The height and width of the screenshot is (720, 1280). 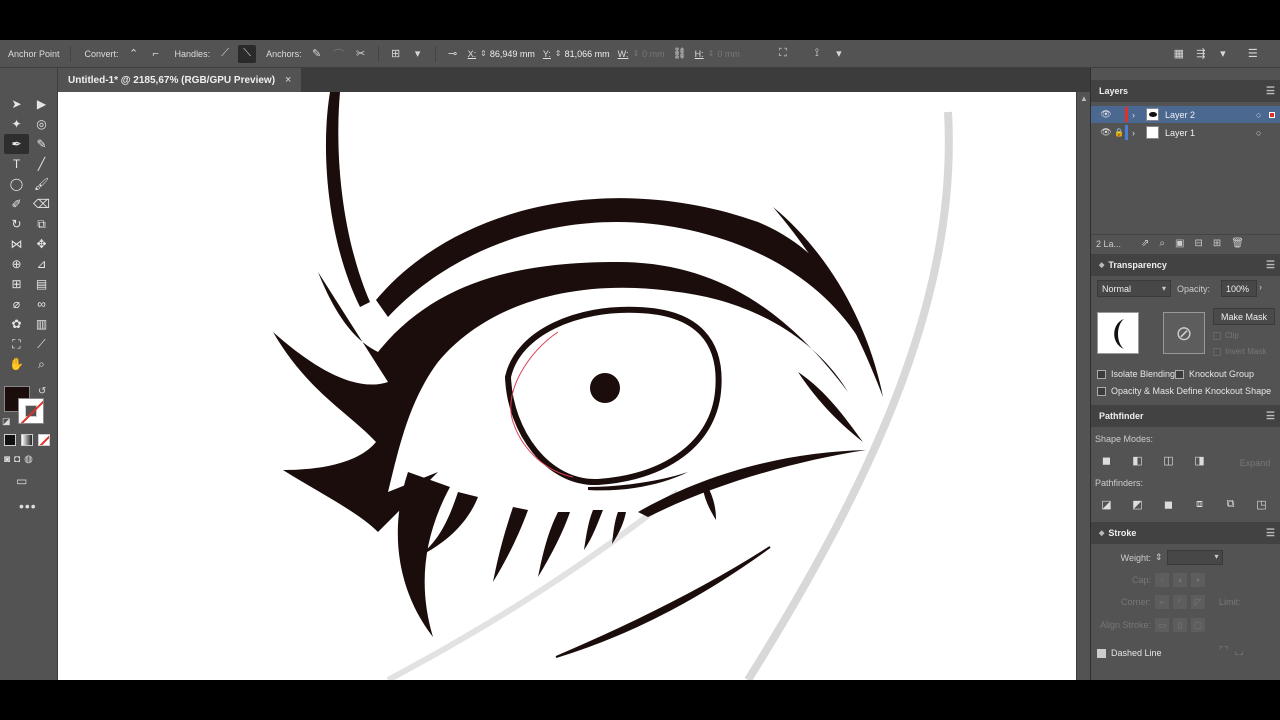 I want to click on unite-icon: ◼, so click(x=1106, y=460).